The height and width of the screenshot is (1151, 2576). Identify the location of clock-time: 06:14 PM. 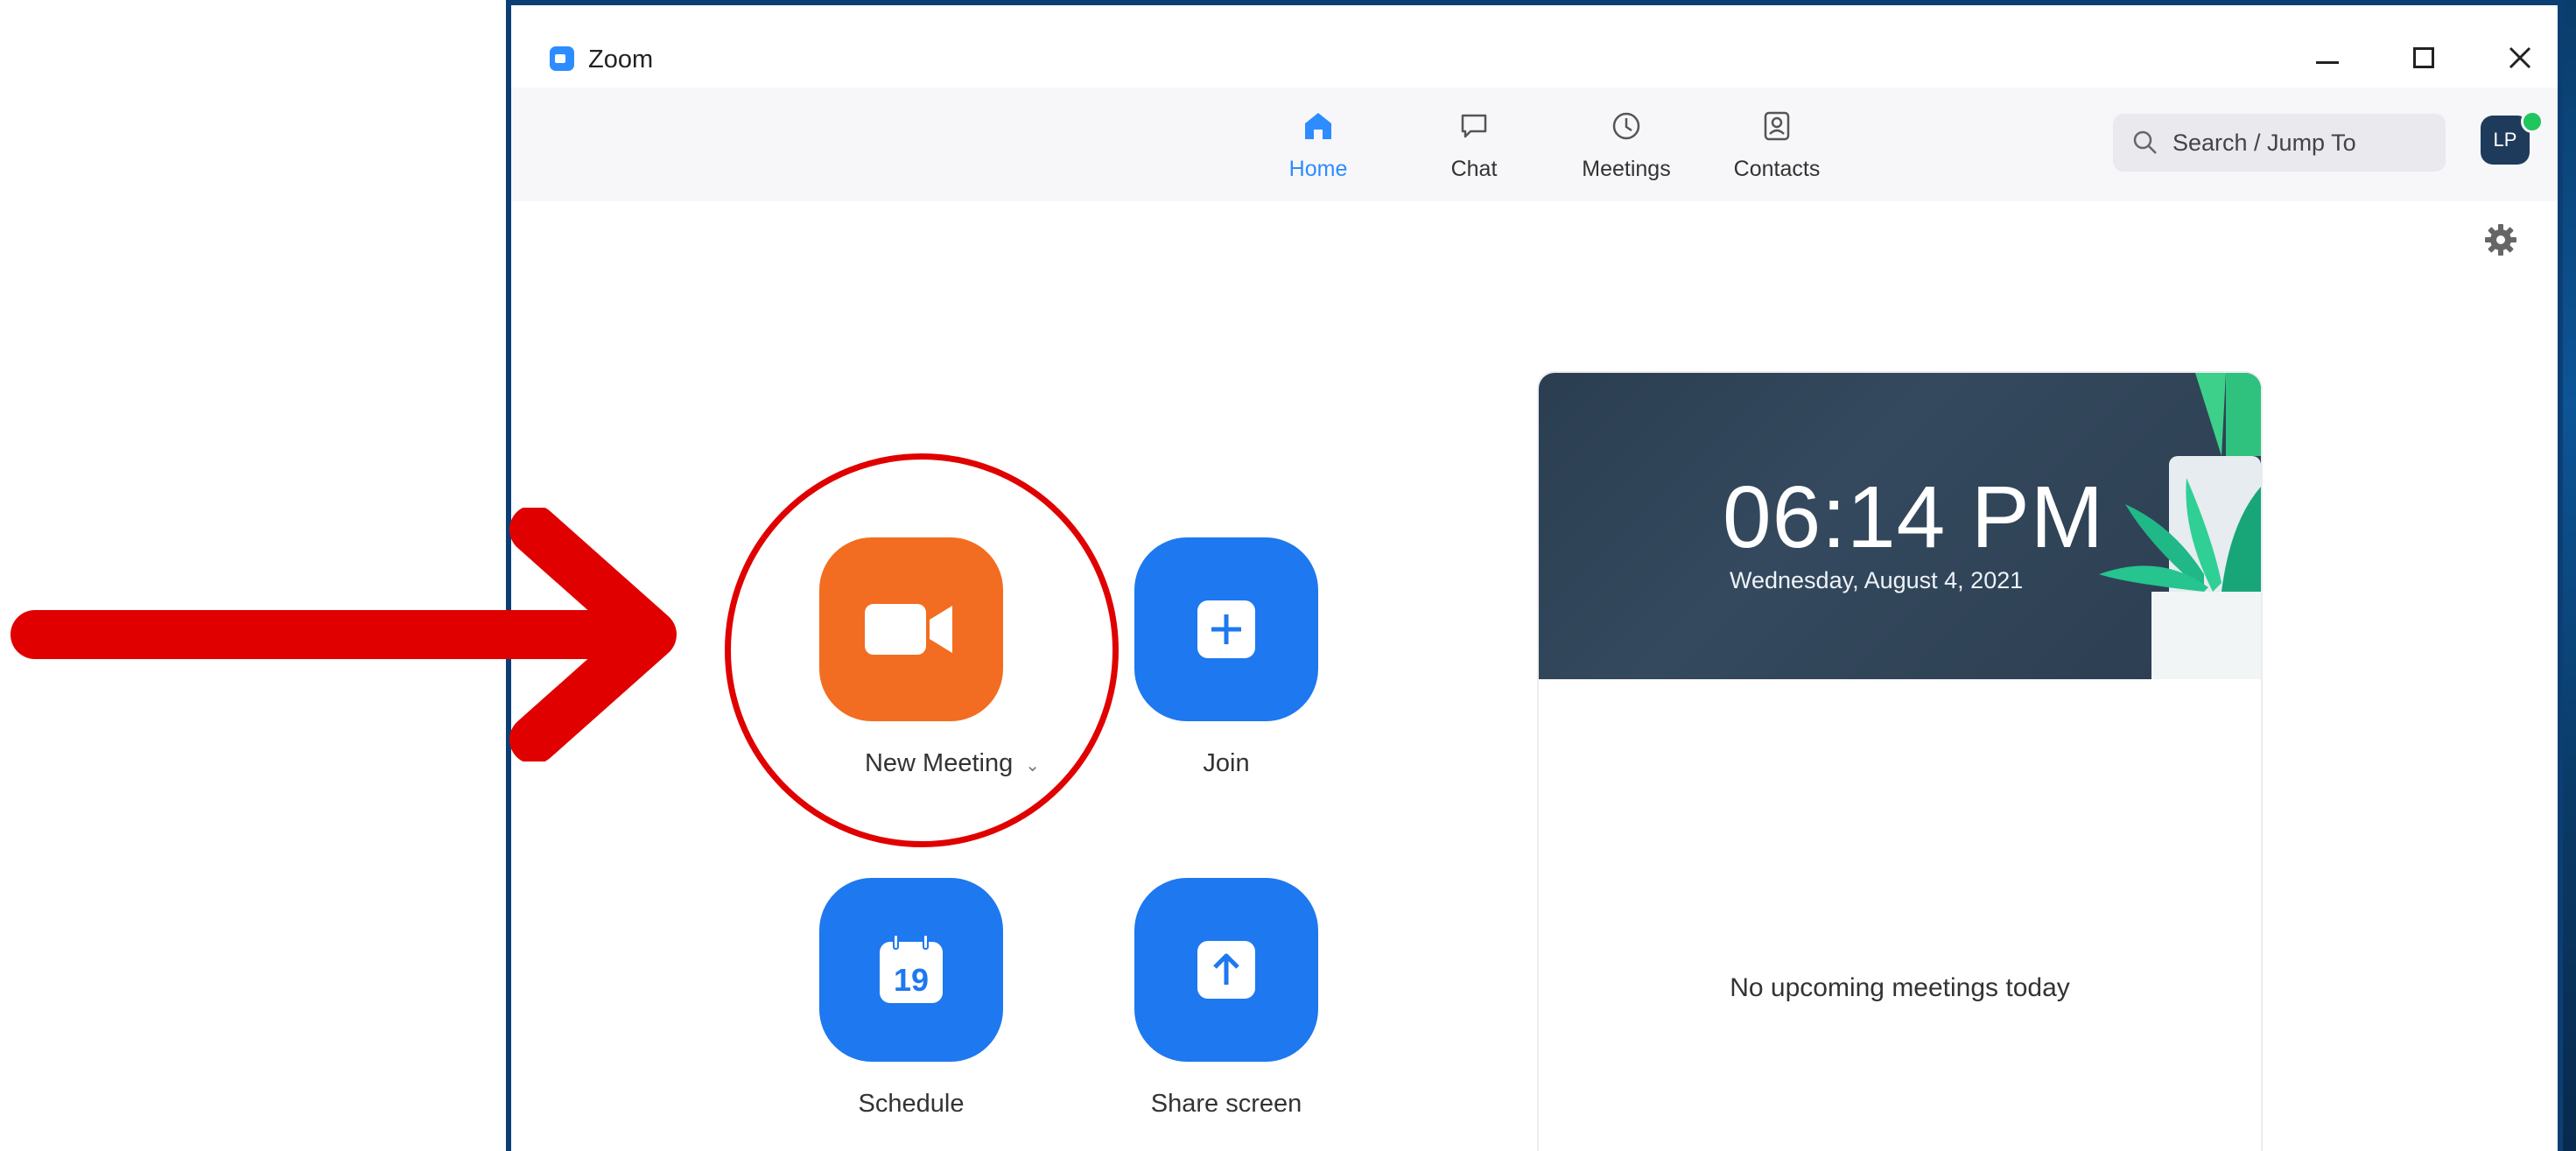
(1914, 517).